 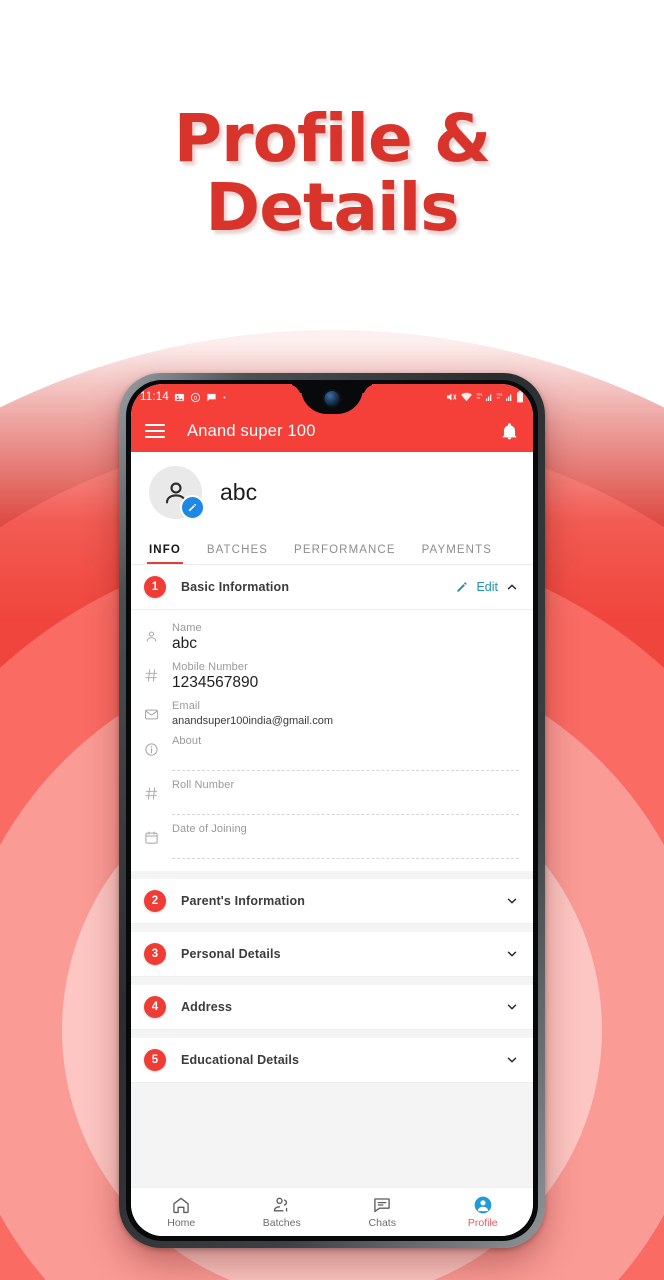 What do you see at coordinates (183, 397) in the screenshot?
I see `status-bar-left: 11:14 D` at bounding box center [183, 397].